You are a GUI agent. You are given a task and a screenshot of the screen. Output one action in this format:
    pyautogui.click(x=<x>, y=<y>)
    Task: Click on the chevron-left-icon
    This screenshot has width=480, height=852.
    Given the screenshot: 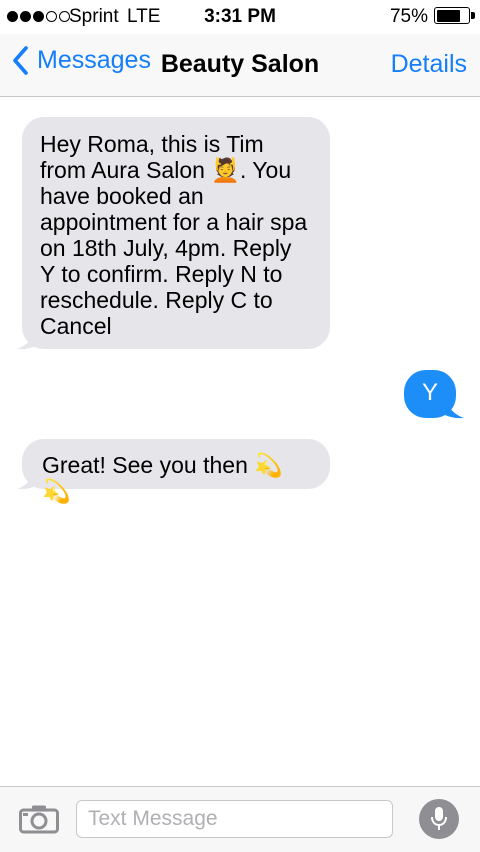 What is the action you would take?
    pyautogui.click(x=20, y=60)
    